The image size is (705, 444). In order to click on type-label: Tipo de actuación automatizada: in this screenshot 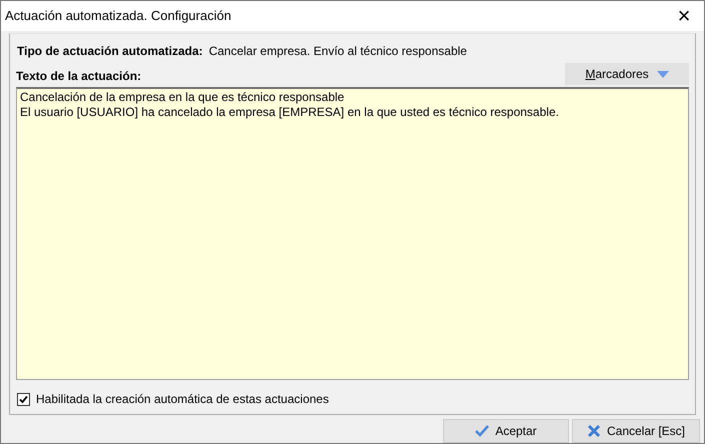, I will do `click(110, 51)`.